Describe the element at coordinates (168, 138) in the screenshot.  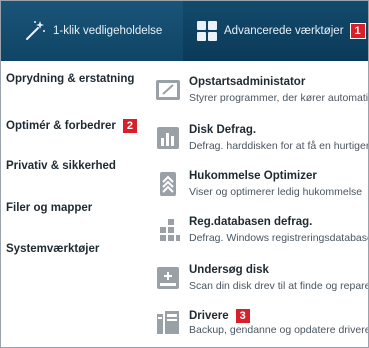
I see `disk-defrag-icon` at that location.